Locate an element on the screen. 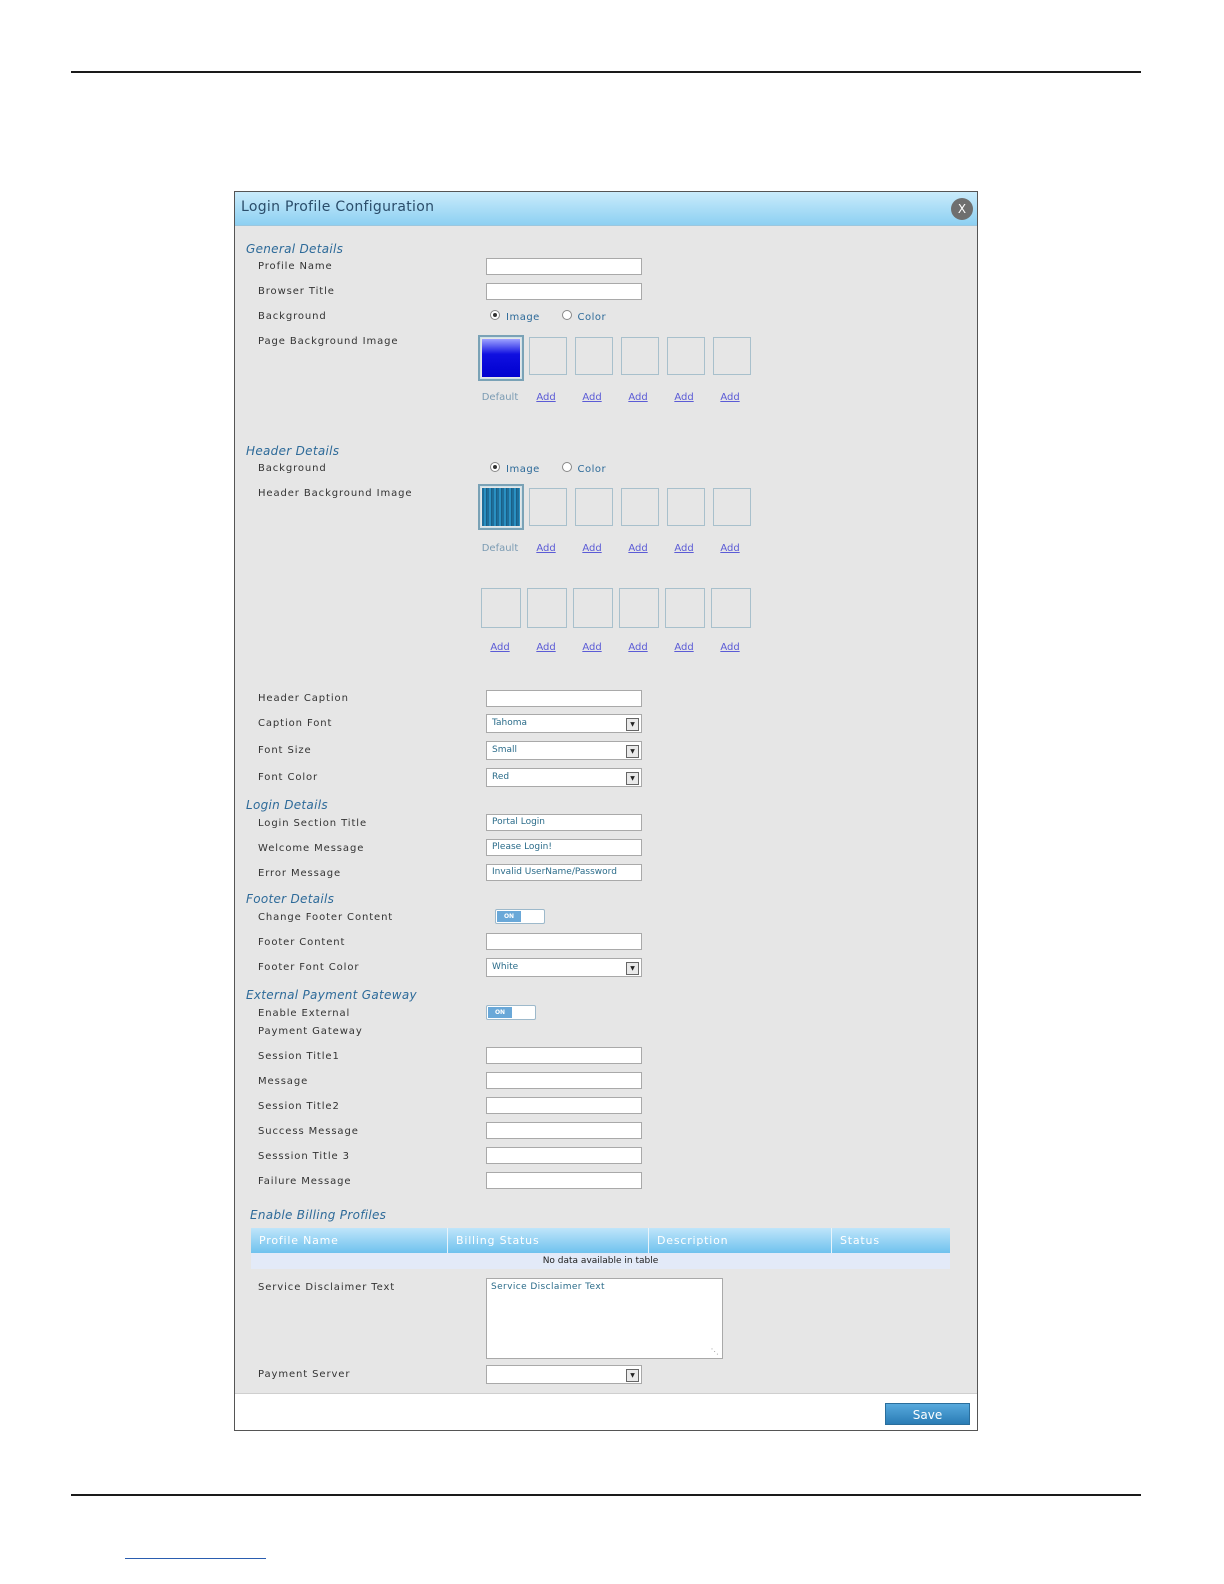  header-caption-input is located at coordinates (564, 698).